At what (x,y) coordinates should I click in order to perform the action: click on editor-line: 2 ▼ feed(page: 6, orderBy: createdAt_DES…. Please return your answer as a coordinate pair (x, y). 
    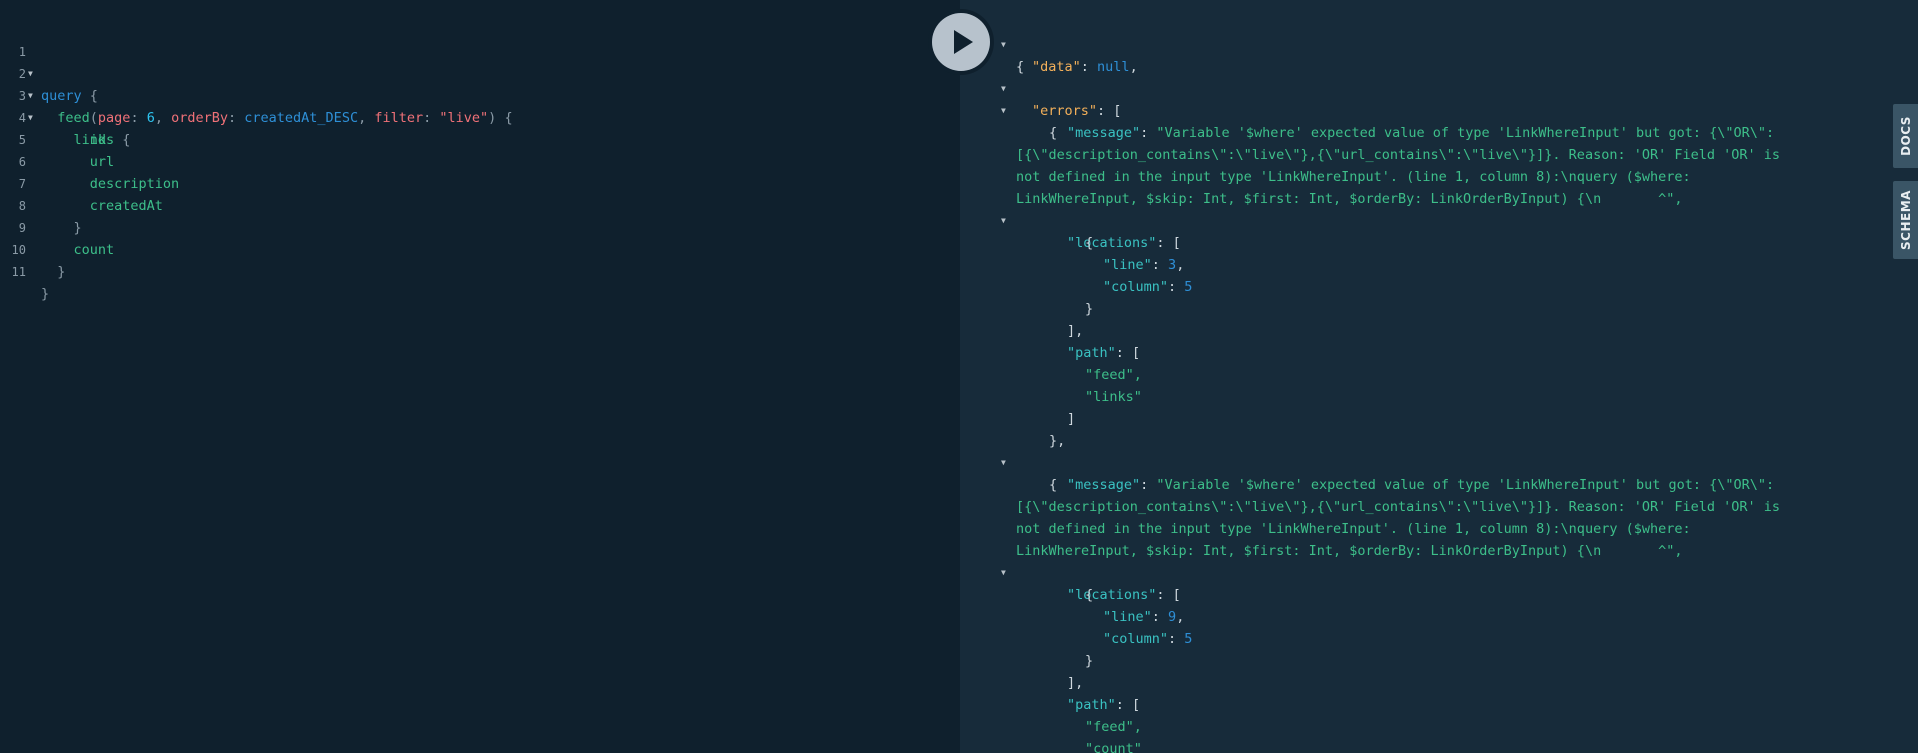
    Looking at the image, I should click on (256, 83).